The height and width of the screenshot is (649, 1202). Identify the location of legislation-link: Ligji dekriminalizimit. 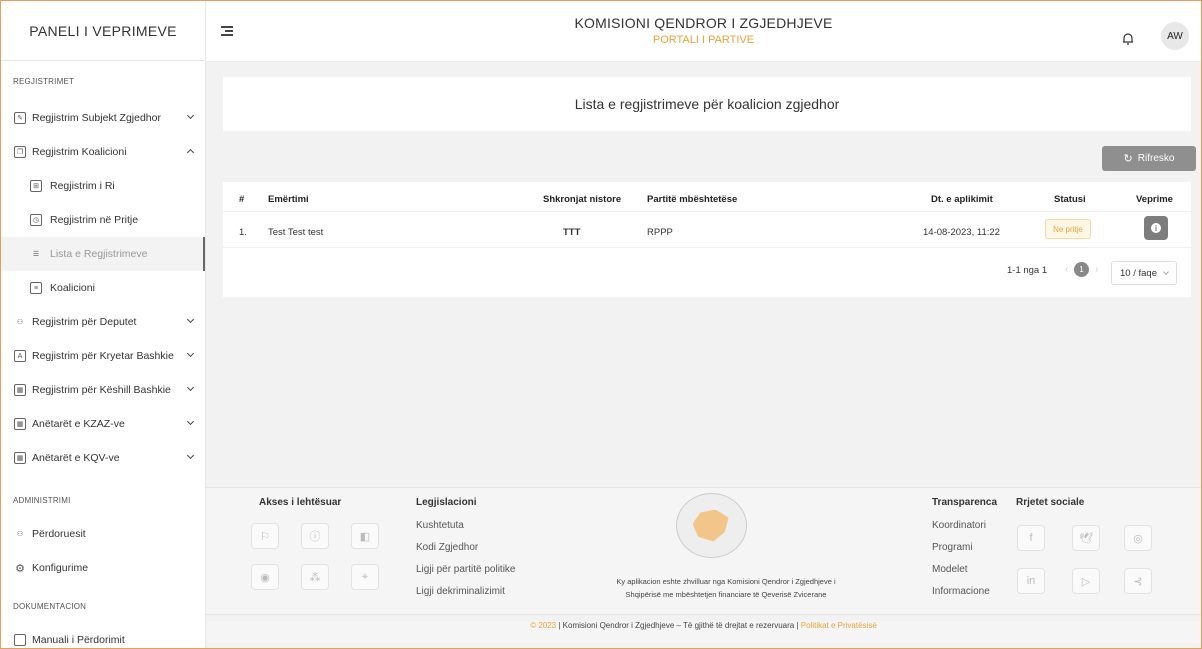
(460, 591).